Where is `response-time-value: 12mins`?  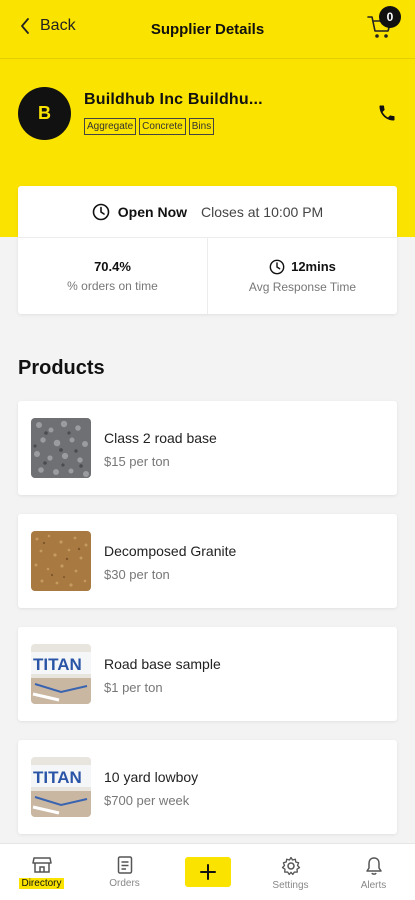
response-time-value: 12mins is located at coordinates (313, 266).